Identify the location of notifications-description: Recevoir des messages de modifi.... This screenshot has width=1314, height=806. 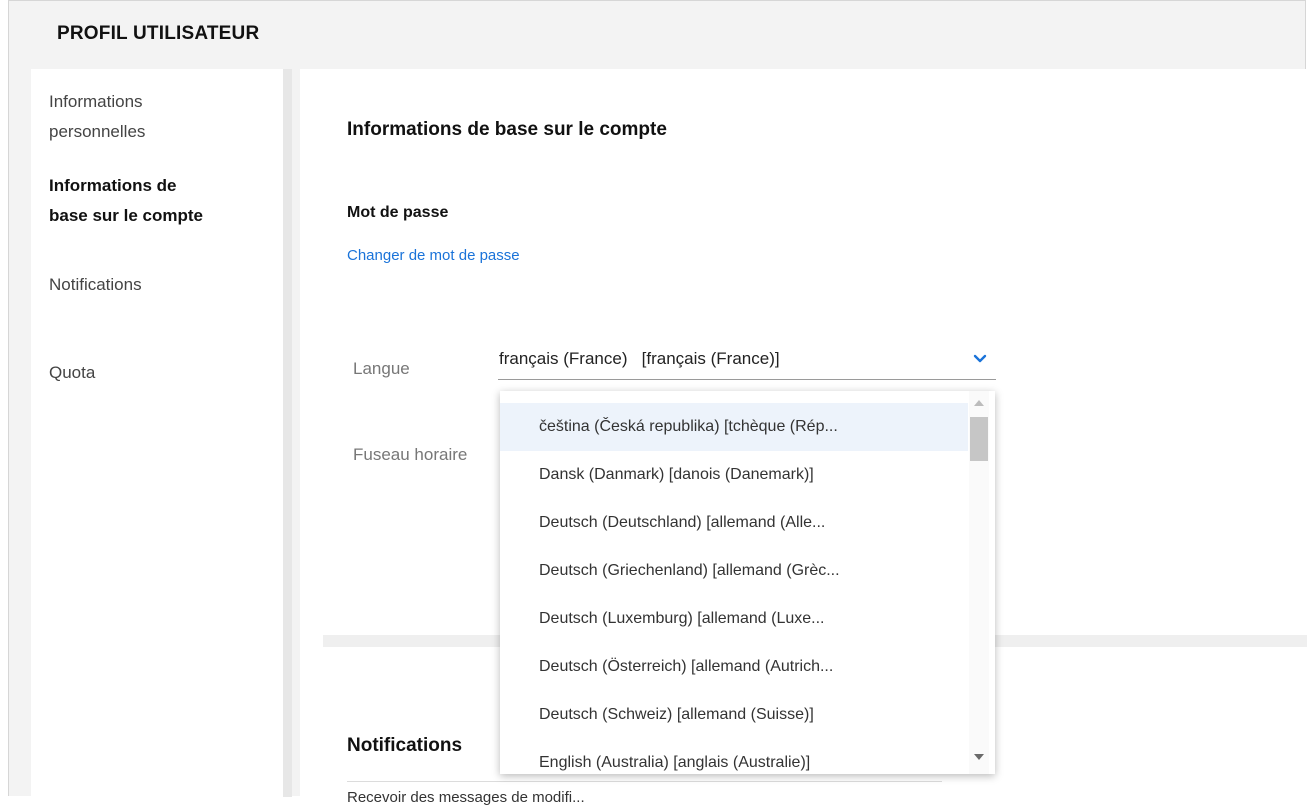
(466, 797).